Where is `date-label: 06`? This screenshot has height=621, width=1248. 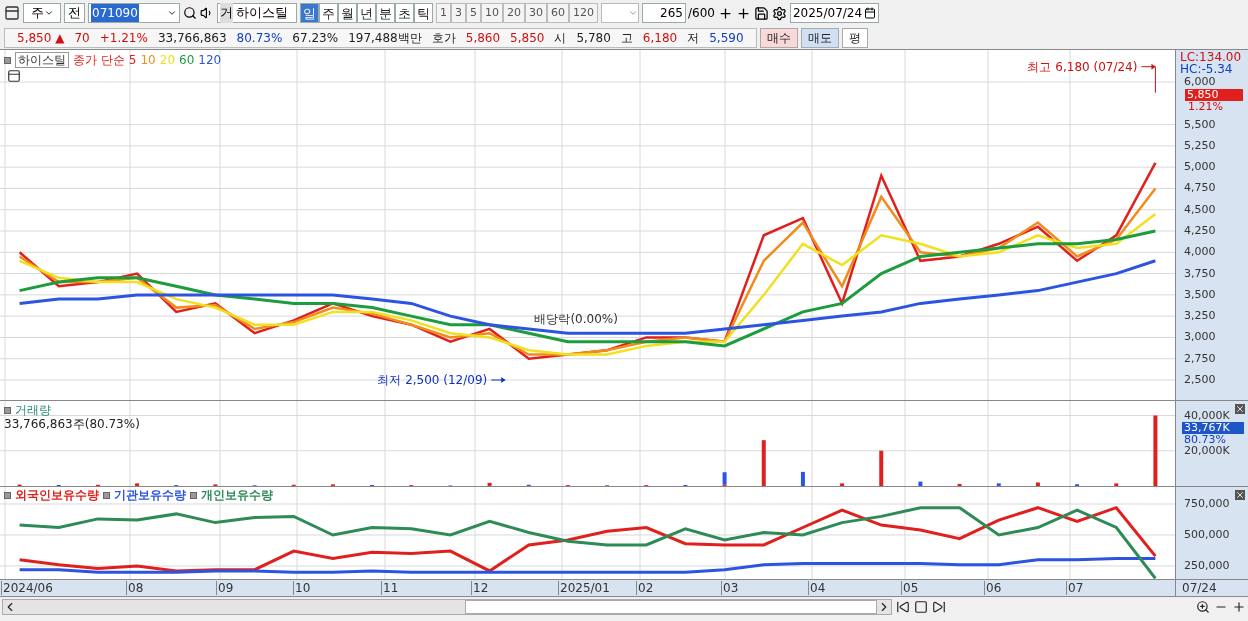 date-label: 06 is located at coordinates (993, 588).